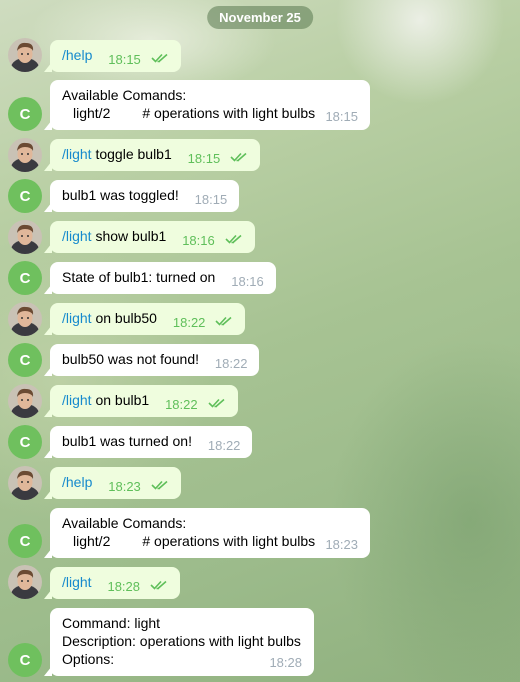 This screenshot has height=682, width=520. I want to click on message-text: on bulb50, so click(124, 318).